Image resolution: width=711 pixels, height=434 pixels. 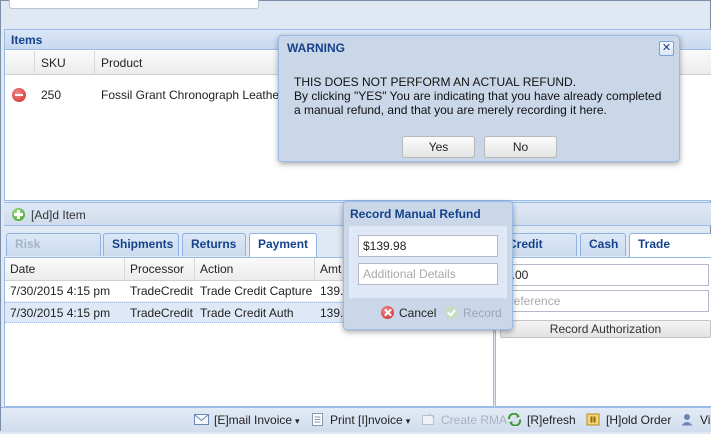 I want to click on create-rma-button: Create RMA, so click(x=464, y=420).